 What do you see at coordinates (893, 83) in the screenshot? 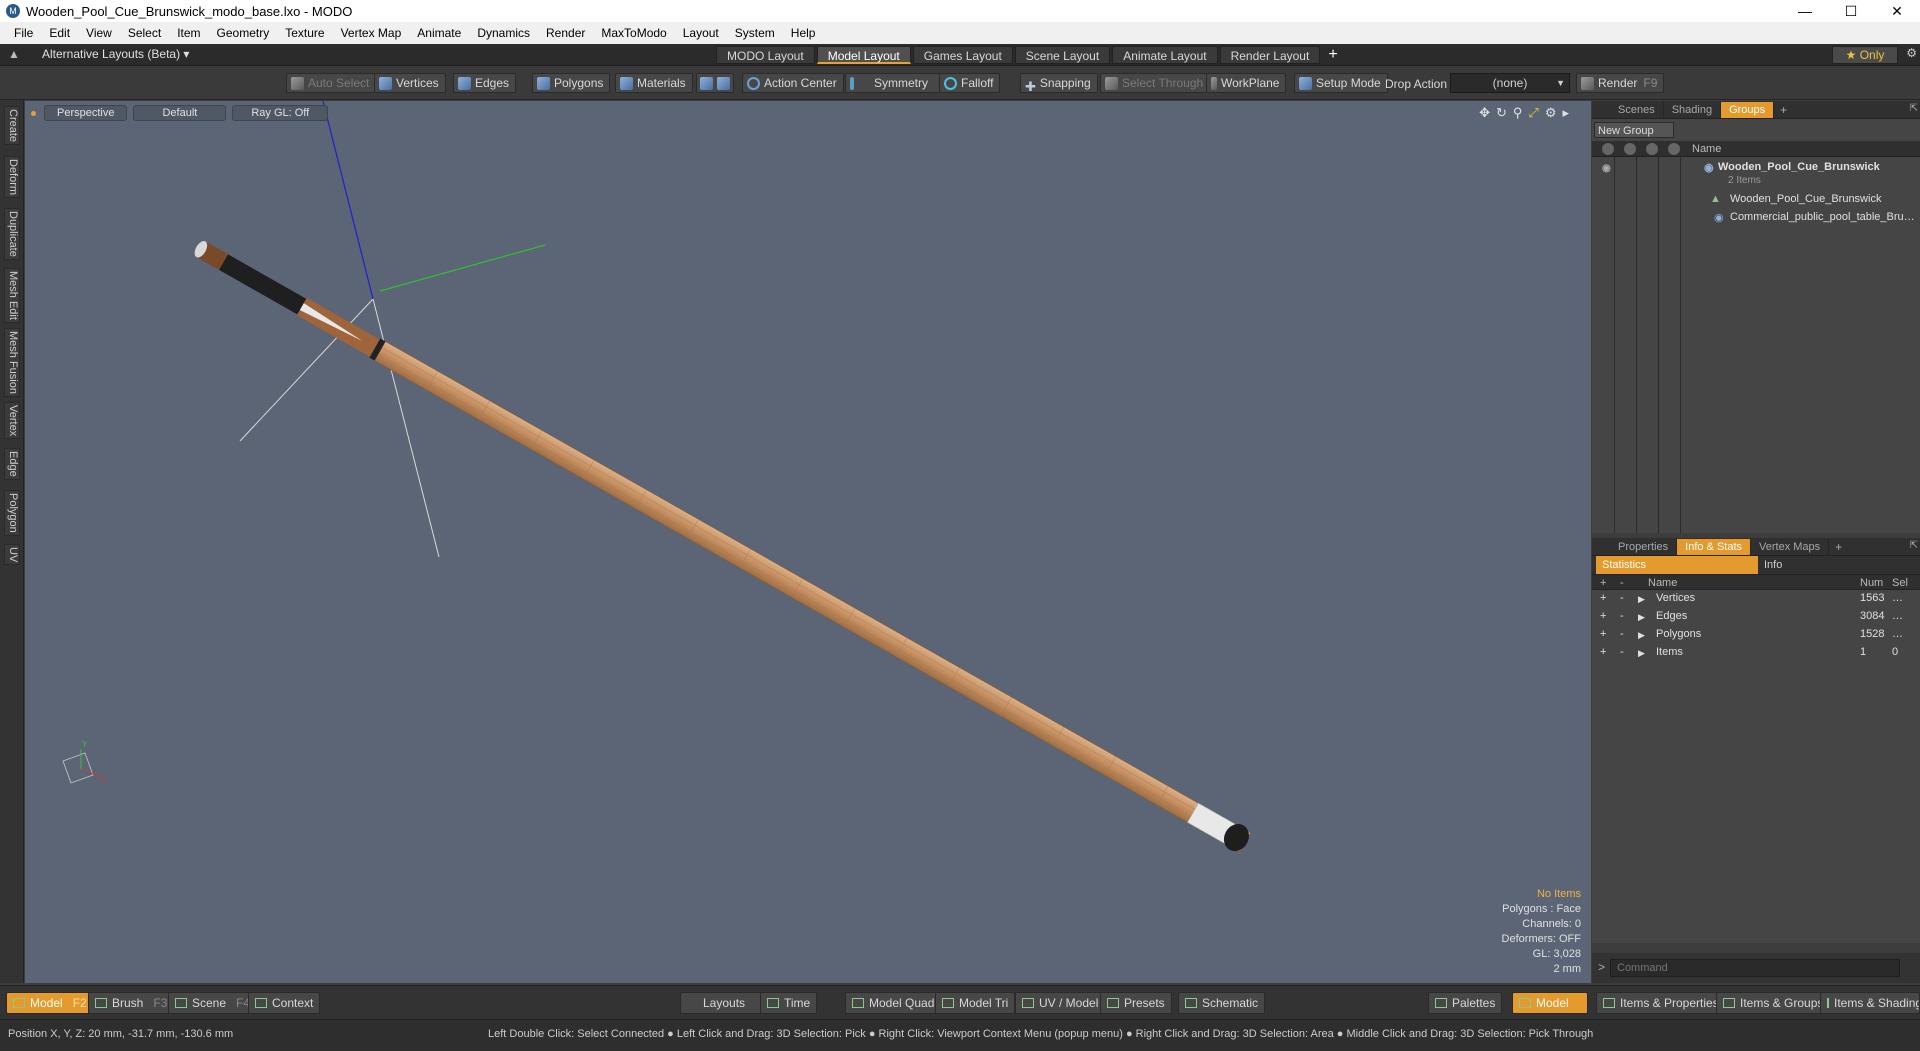
I see `symmetry-button: Symmetry` at bounding box center [893, 83].